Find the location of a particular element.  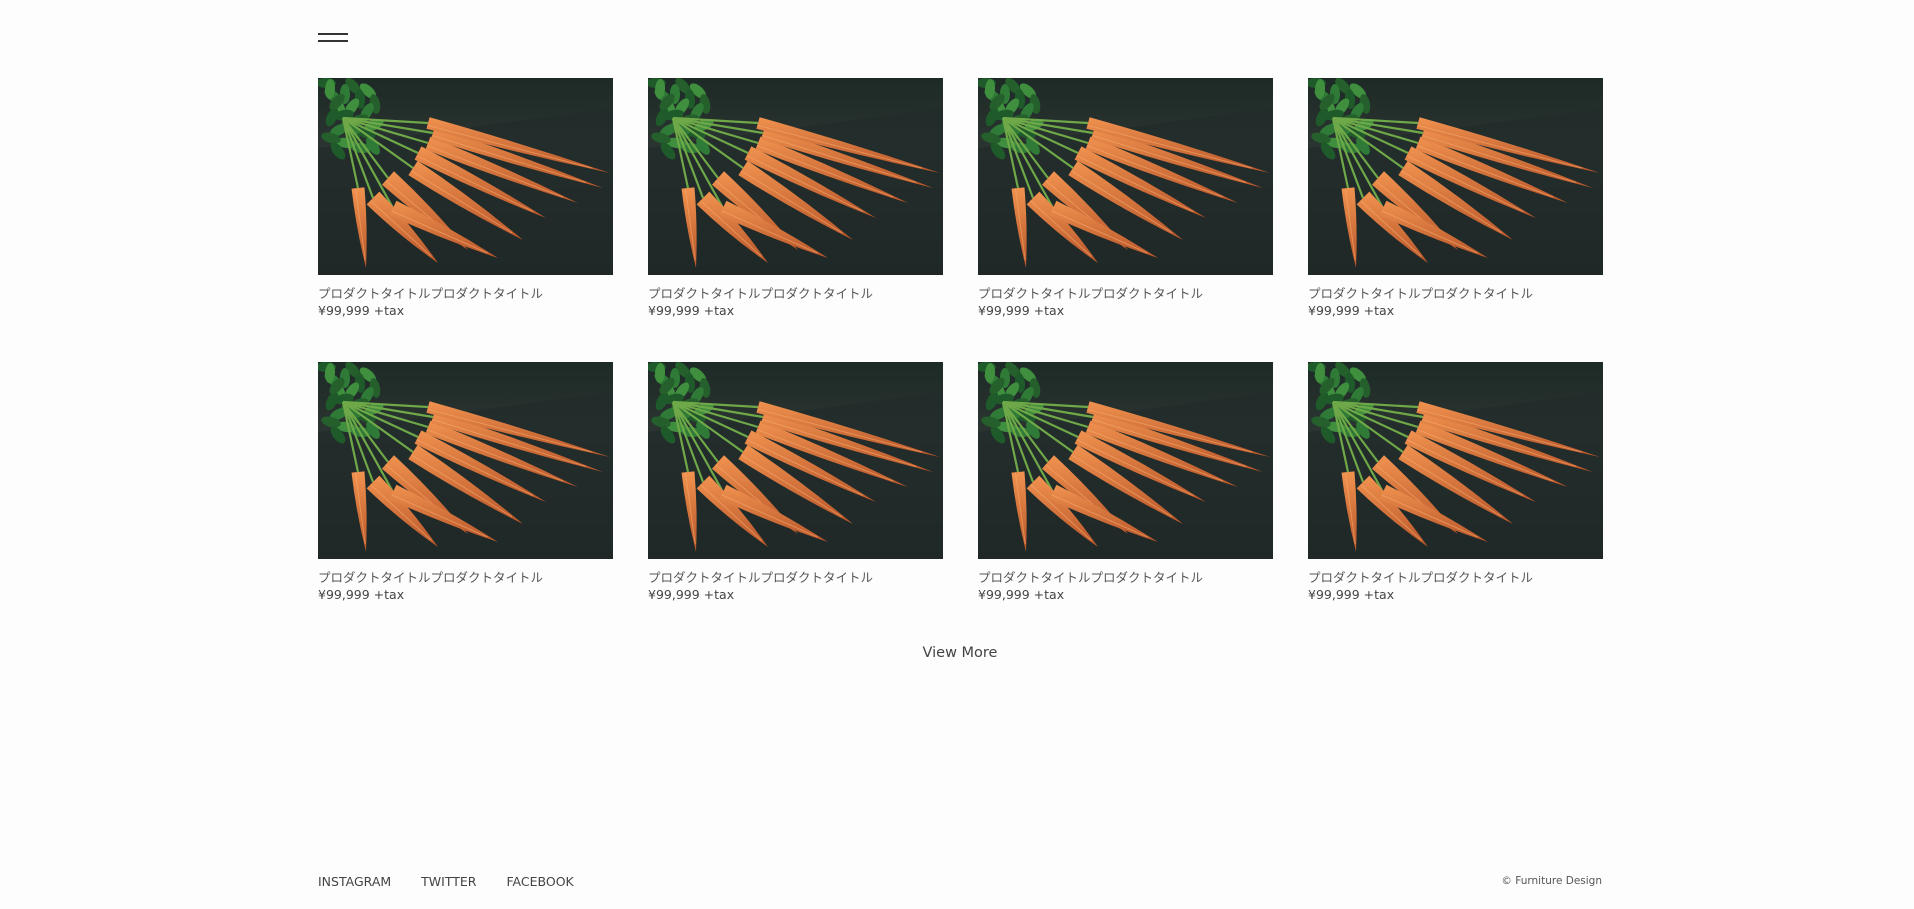

twitter-link: TWITTER is located at coordinates (448, 881).